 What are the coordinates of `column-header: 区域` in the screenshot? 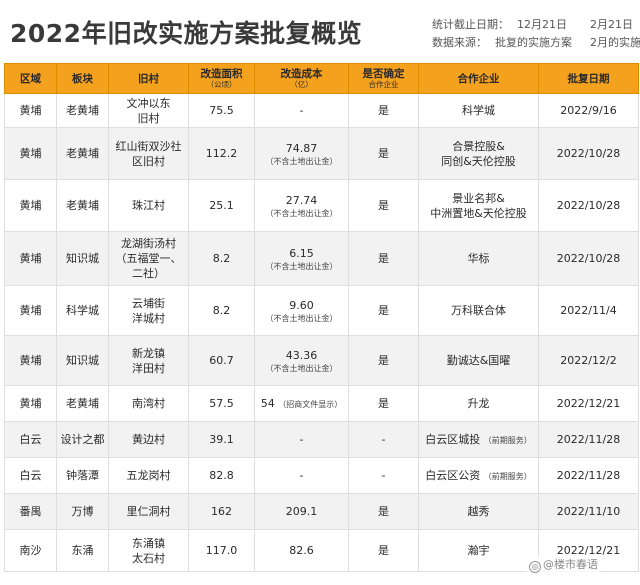 It's located at (30, 78).